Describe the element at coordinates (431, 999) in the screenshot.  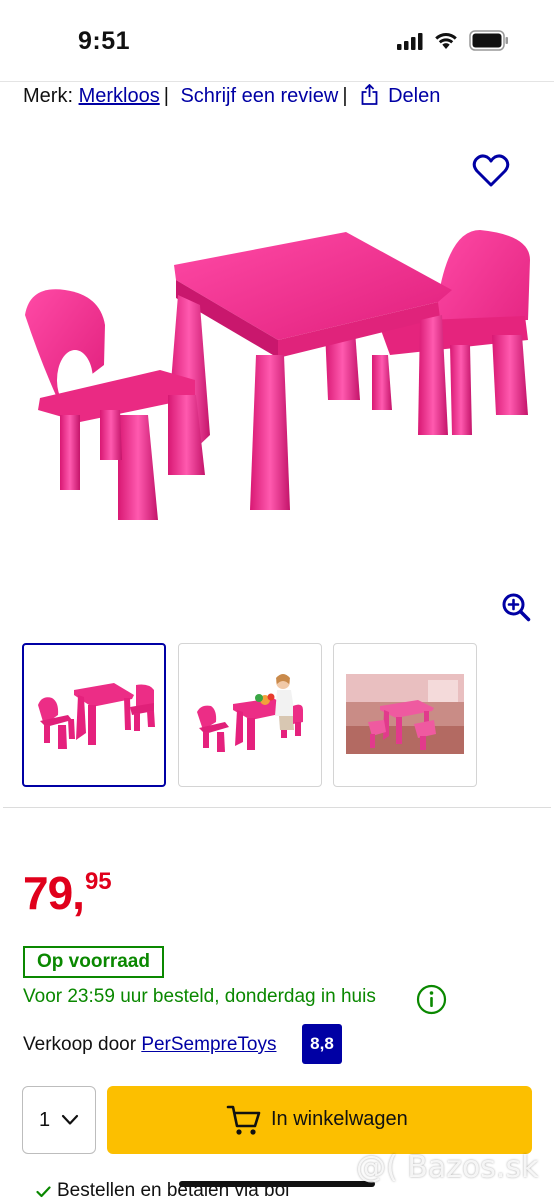
I see `info-icon` at that location.